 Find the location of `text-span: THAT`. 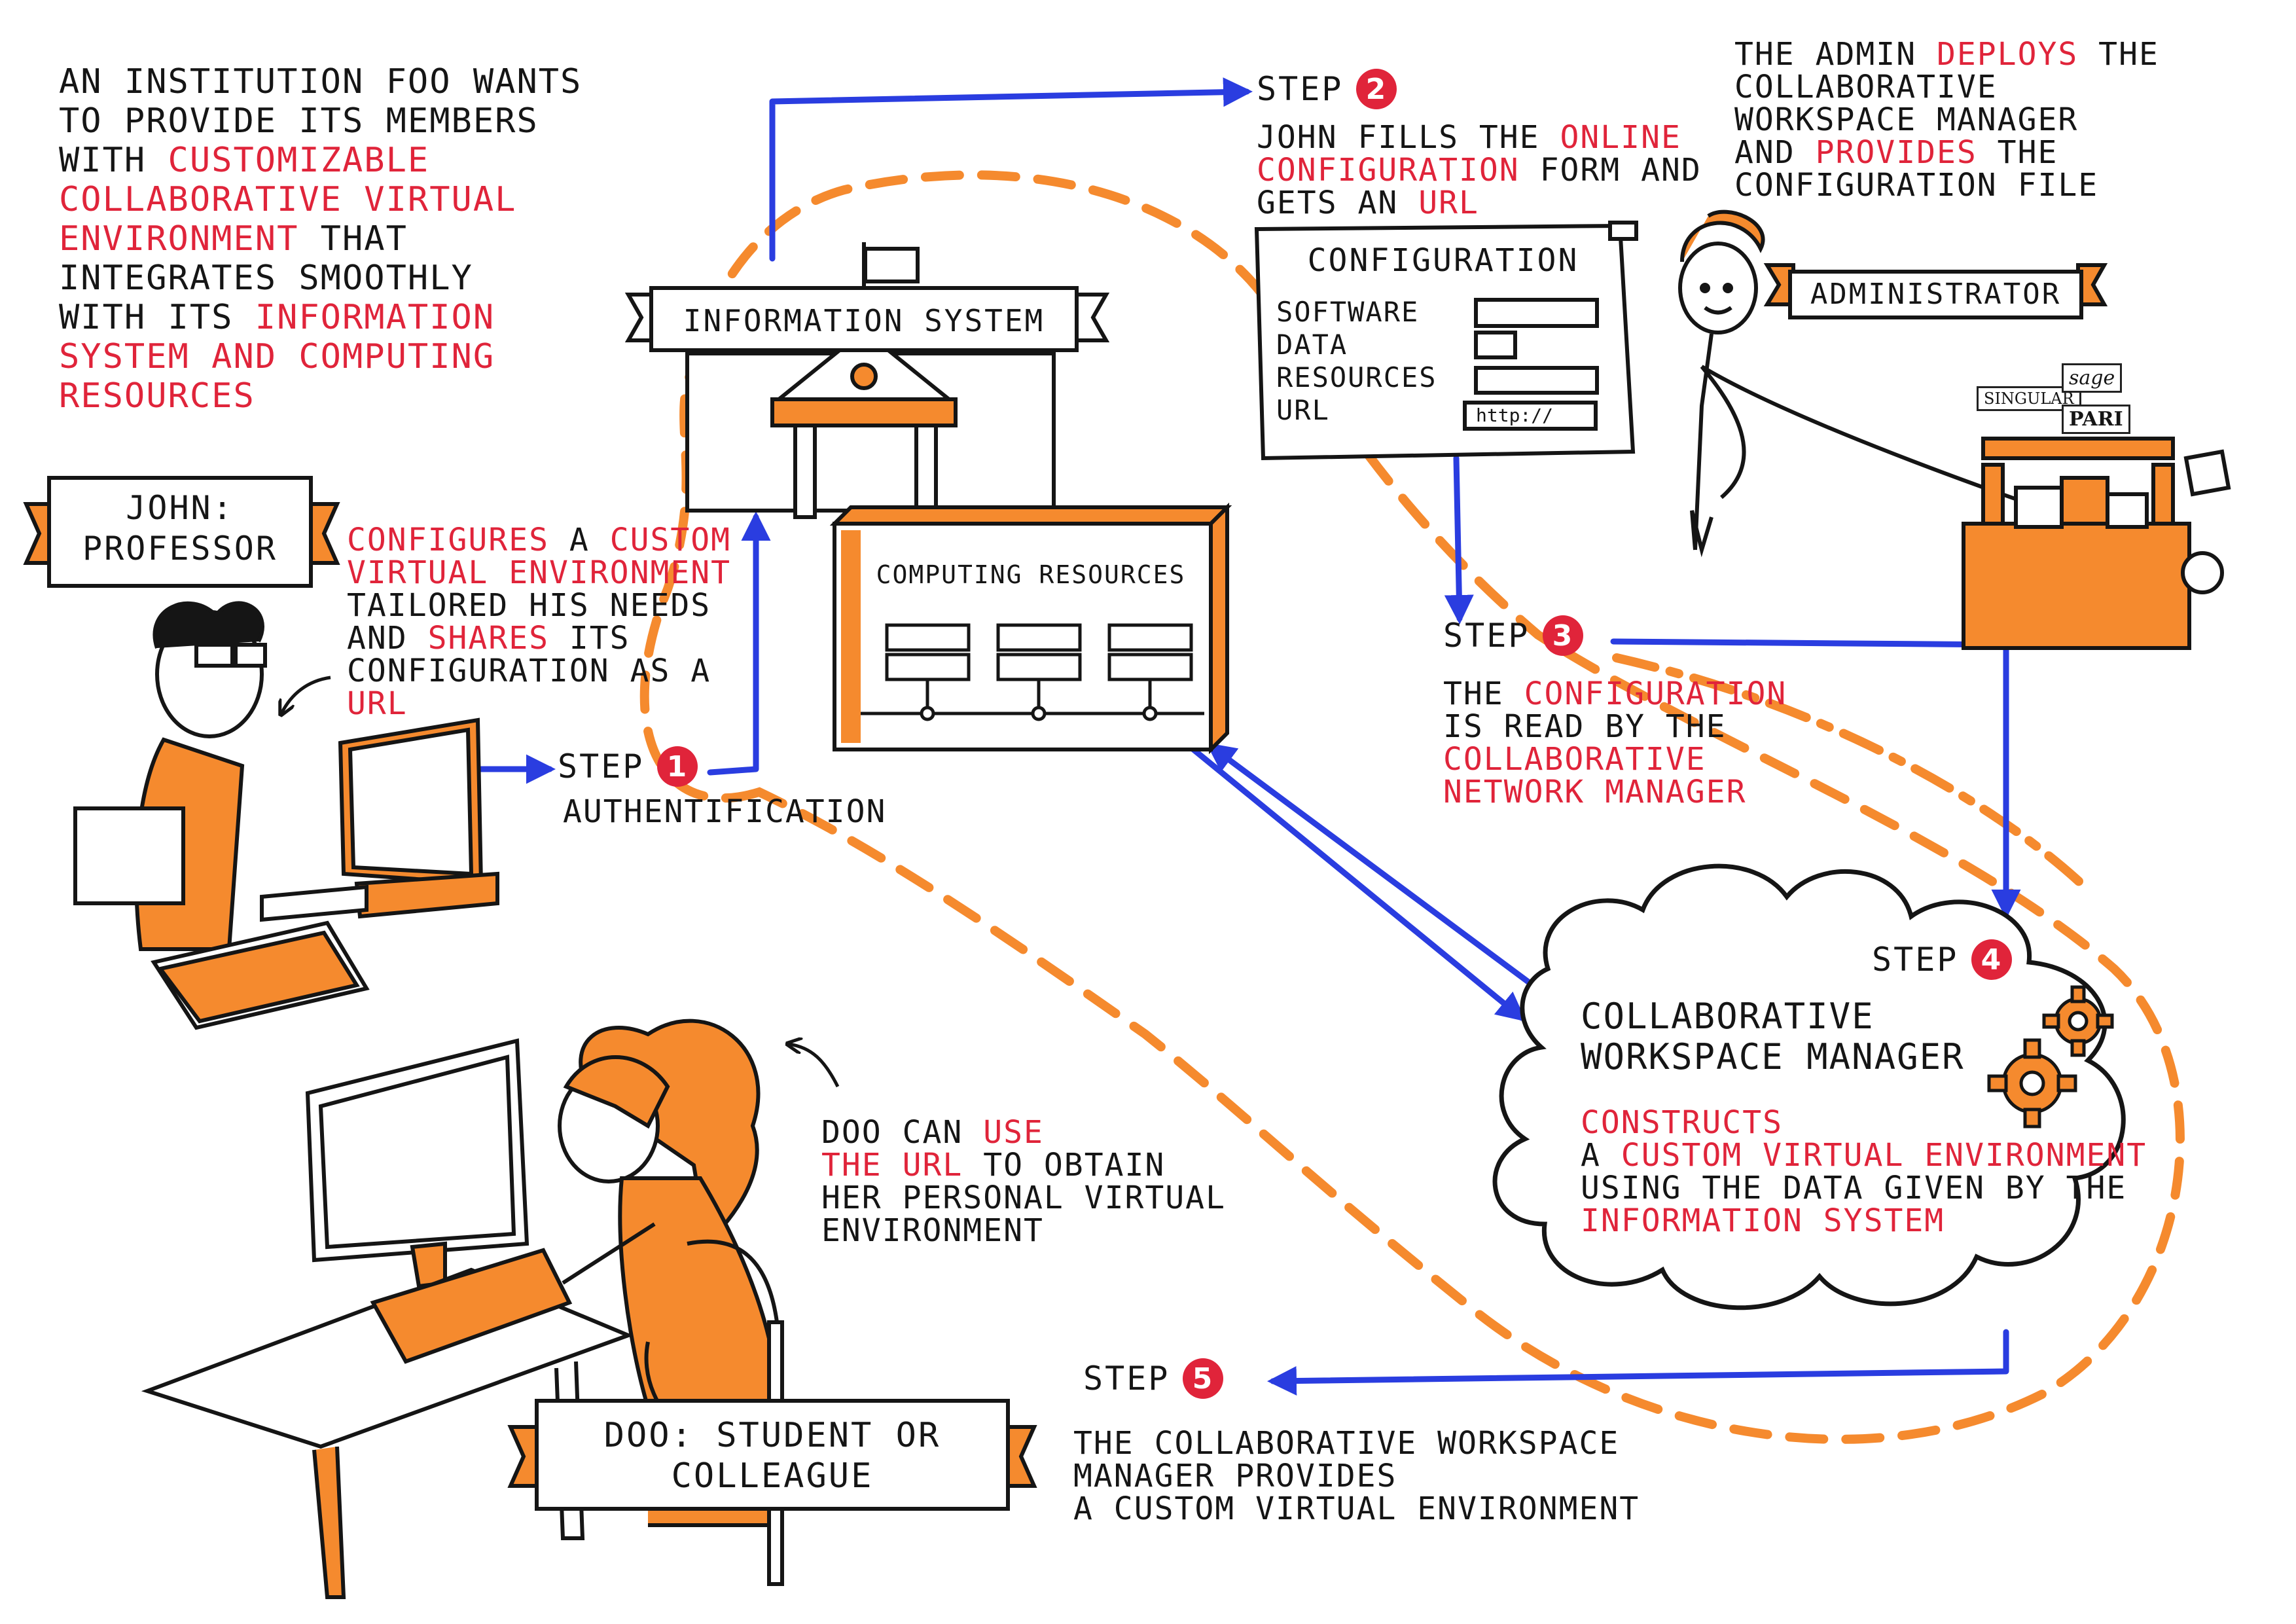

text-span: THAT is located at coordinates (353, 239).